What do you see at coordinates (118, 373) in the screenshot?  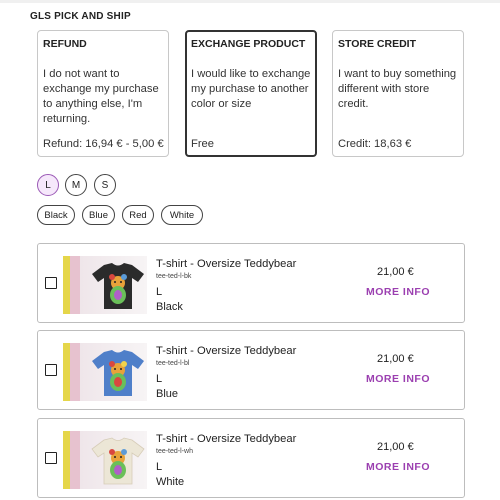 I see `blue-tshirt-teddybear-image` at bounding box center [118, 373].